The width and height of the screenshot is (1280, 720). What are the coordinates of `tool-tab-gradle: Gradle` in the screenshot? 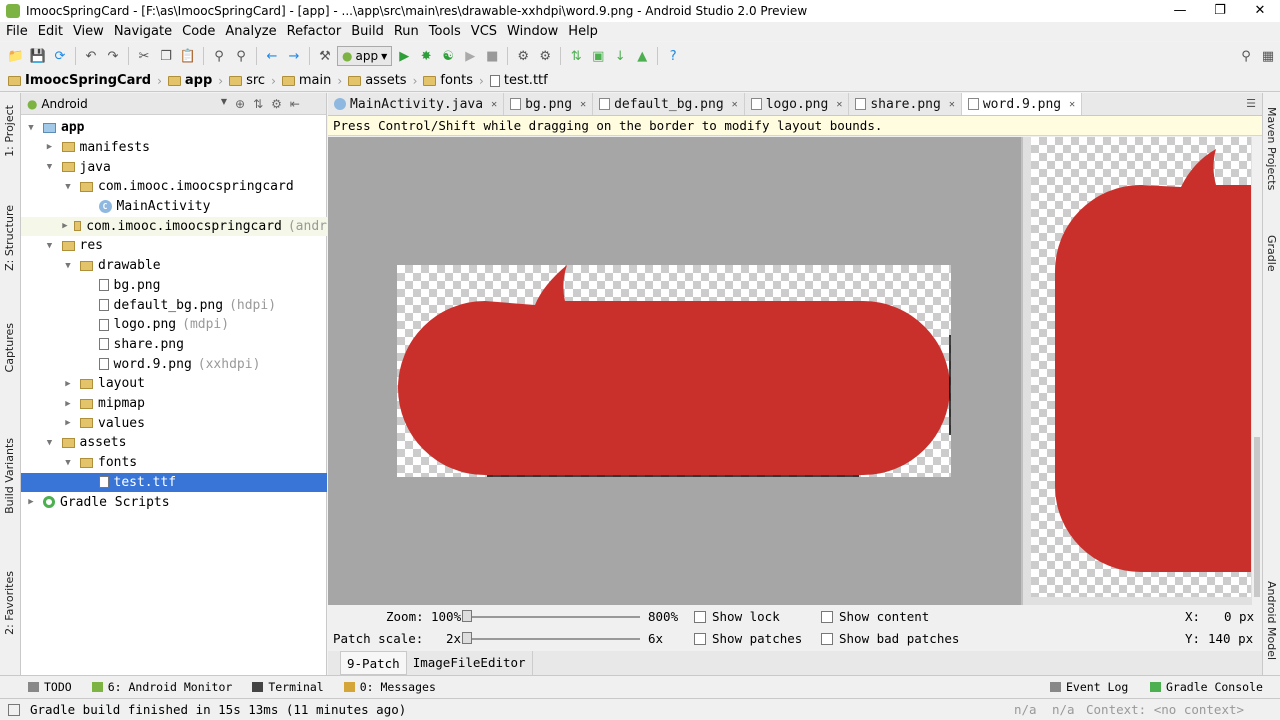 It's located at (1271, 253).